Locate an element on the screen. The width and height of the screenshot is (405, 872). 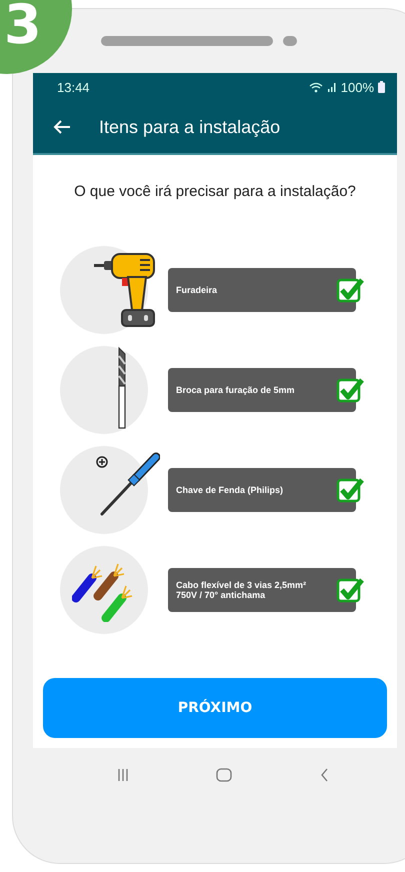
signal-icon is located at coordinates (331, 87).